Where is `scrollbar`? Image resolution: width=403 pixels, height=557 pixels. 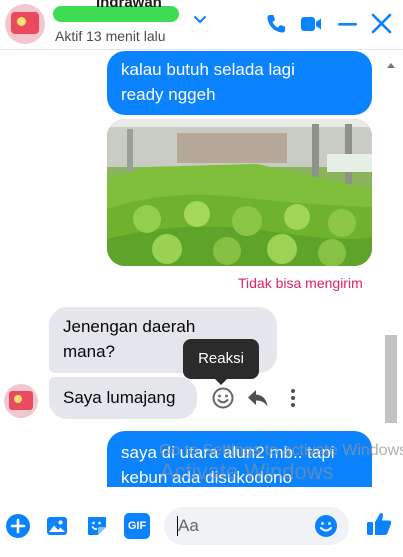
scrollbar is located at coordinates (391, 273).